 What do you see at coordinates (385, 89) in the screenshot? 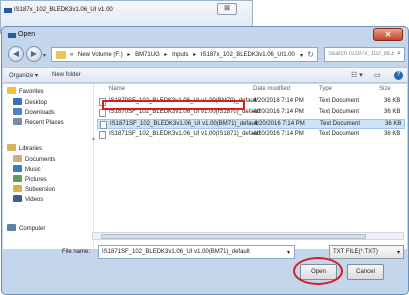
I see `column-header-size: Size` at bounding box center [385, 89].